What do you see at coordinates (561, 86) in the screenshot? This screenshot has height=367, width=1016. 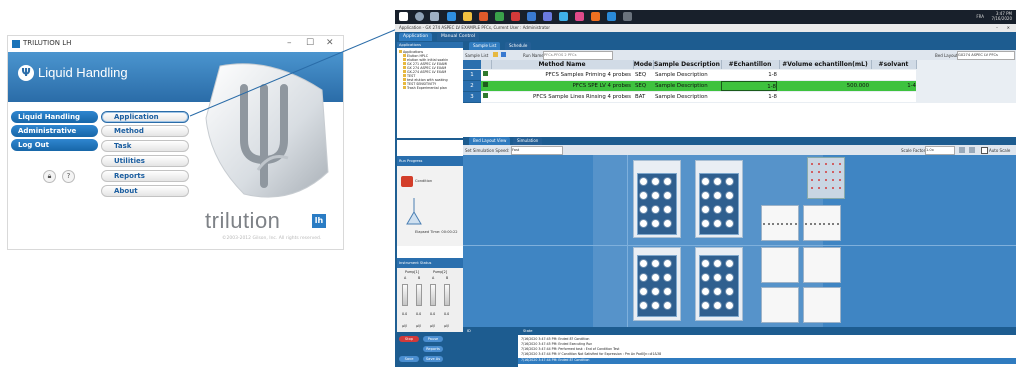 I see `cell-method: PFCS SPE LV 4 probes` at bounding box center [561, 86].